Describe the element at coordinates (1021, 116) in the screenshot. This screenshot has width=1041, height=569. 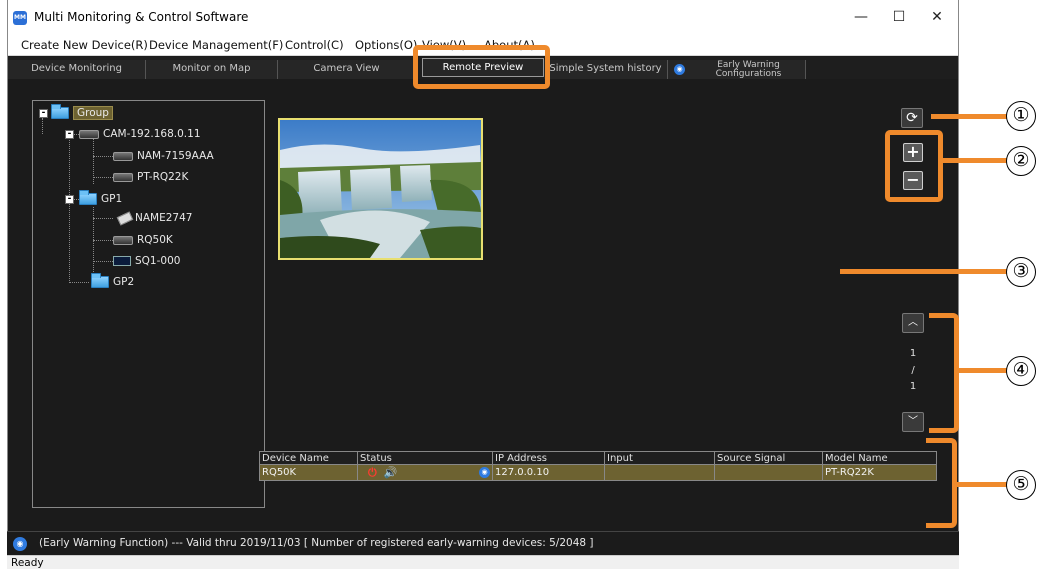
I see `callout-1: ①` at that location.